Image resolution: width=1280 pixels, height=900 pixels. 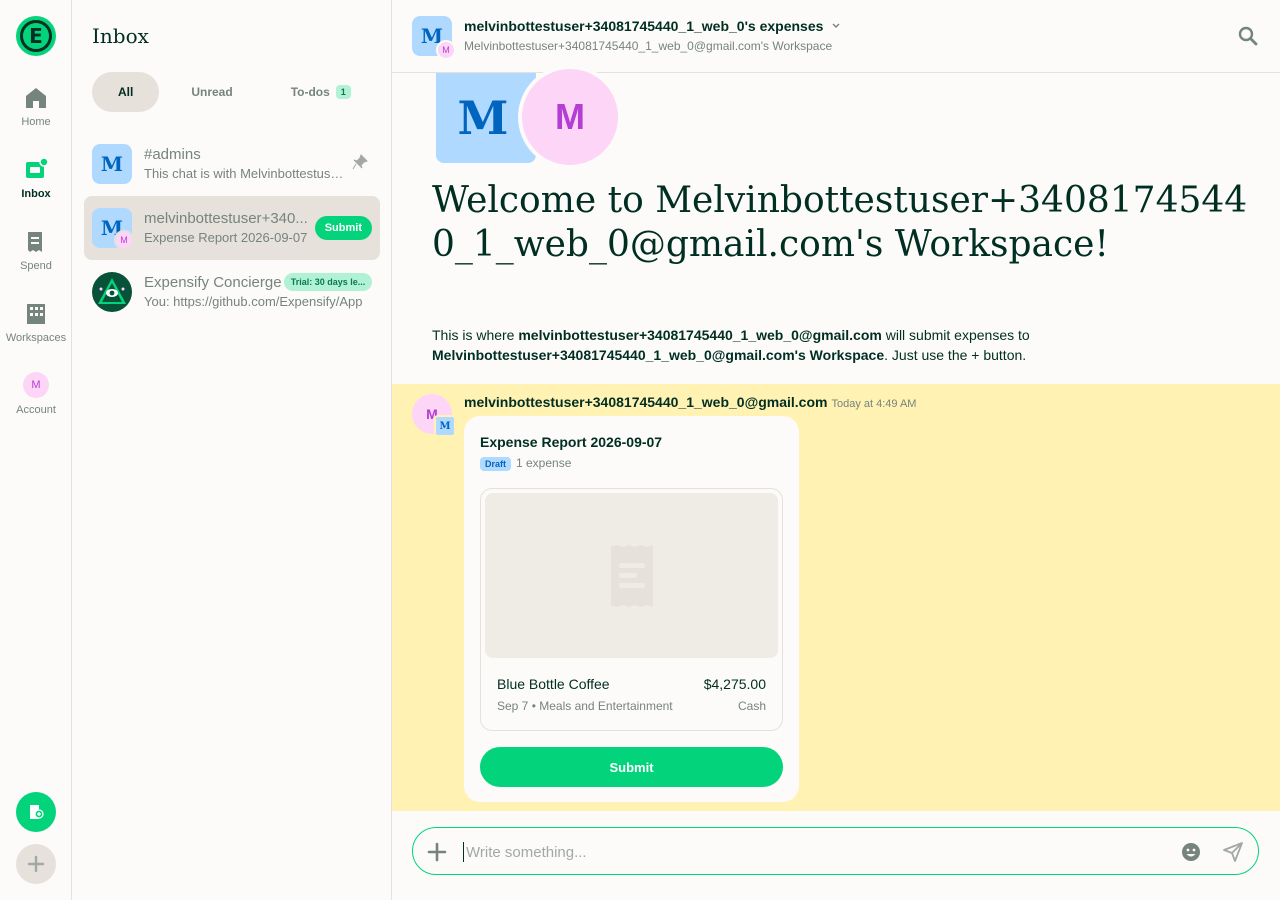 I want to click on nav-label-inbox: Inbox, so click(x=36, y=194).